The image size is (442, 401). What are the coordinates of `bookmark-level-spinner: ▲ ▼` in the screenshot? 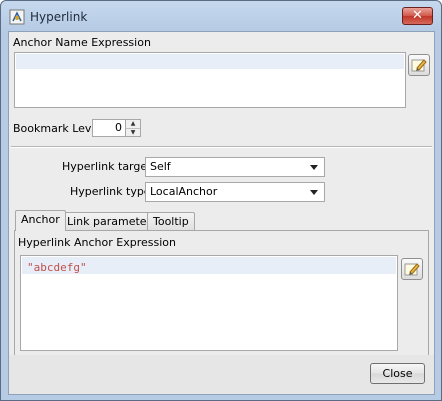 It's located at (133, 128).